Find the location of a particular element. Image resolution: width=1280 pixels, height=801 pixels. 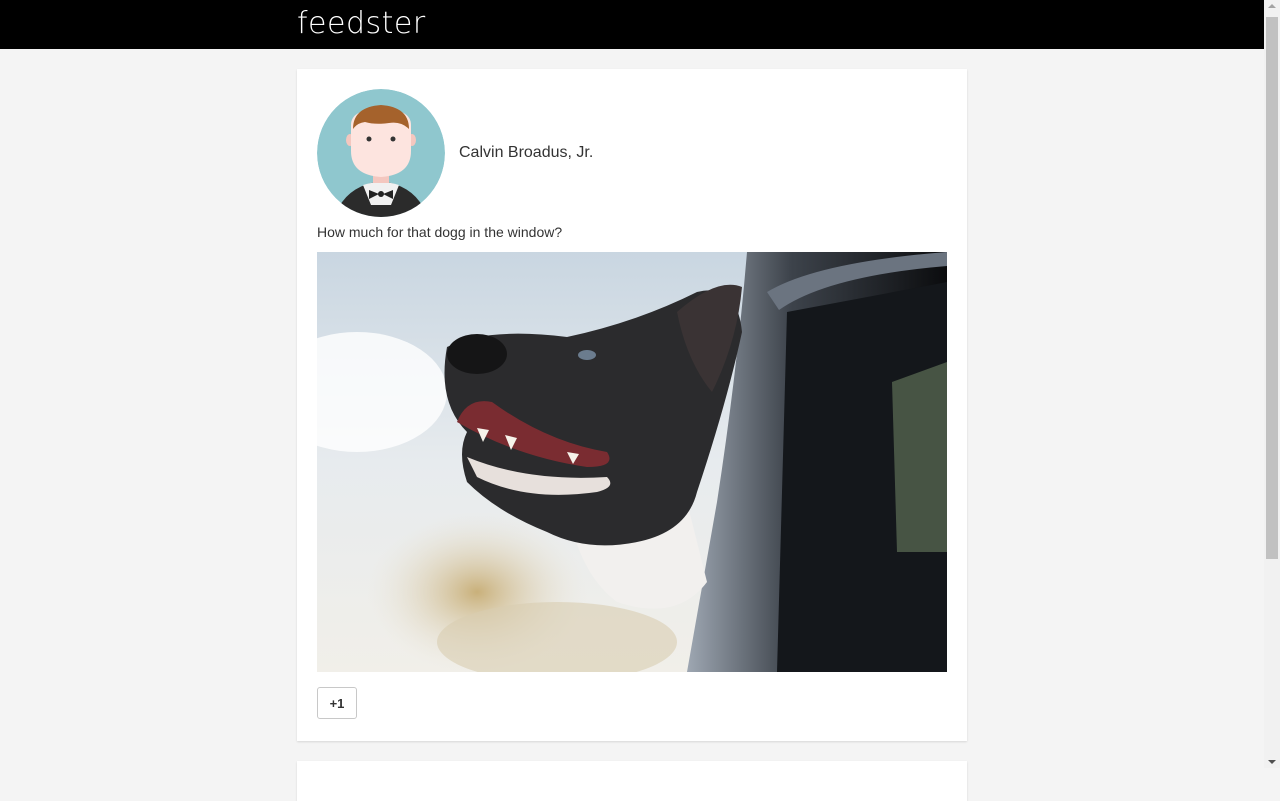

brand-logo: feedster is located at coordinates (361, 24).